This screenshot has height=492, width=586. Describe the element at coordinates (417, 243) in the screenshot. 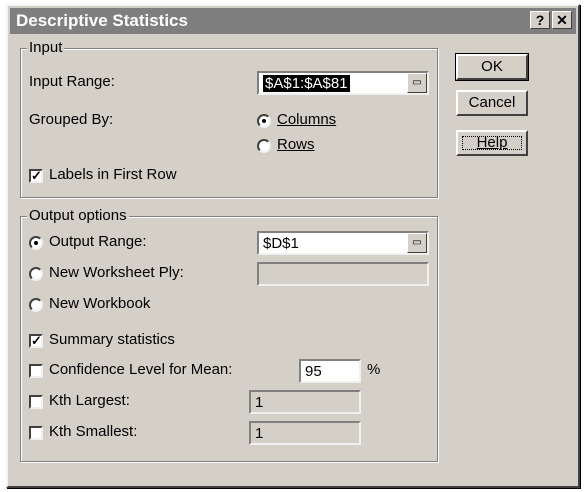

I see `output-range-collapse-icon: ▭` at that location.